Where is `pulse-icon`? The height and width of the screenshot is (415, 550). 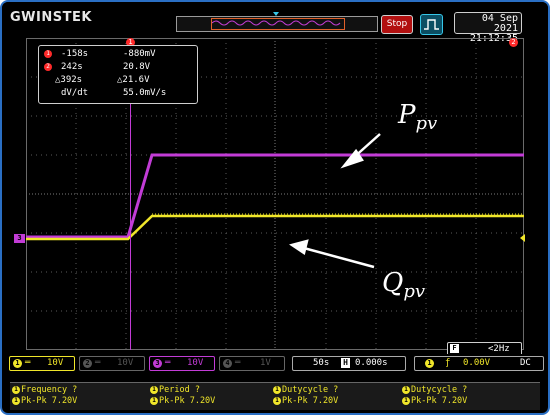
pulse-icon is located at coordinates (431, 24).